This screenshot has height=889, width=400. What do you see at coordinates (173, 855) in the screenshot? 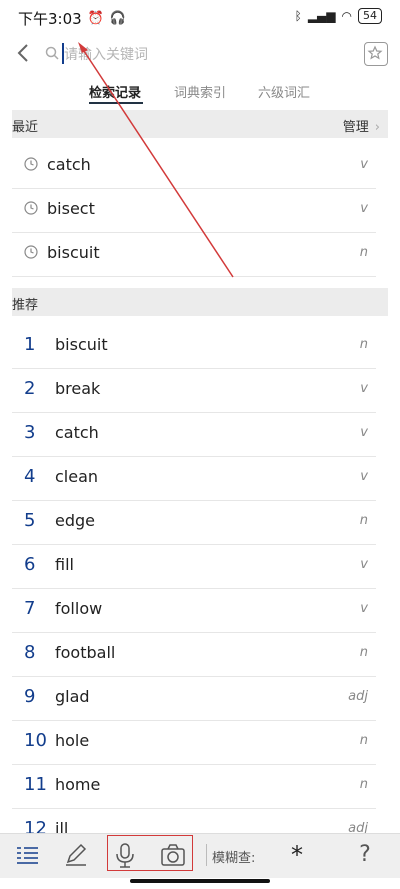
I see `camera-icon` at bounding box center [173, 855].